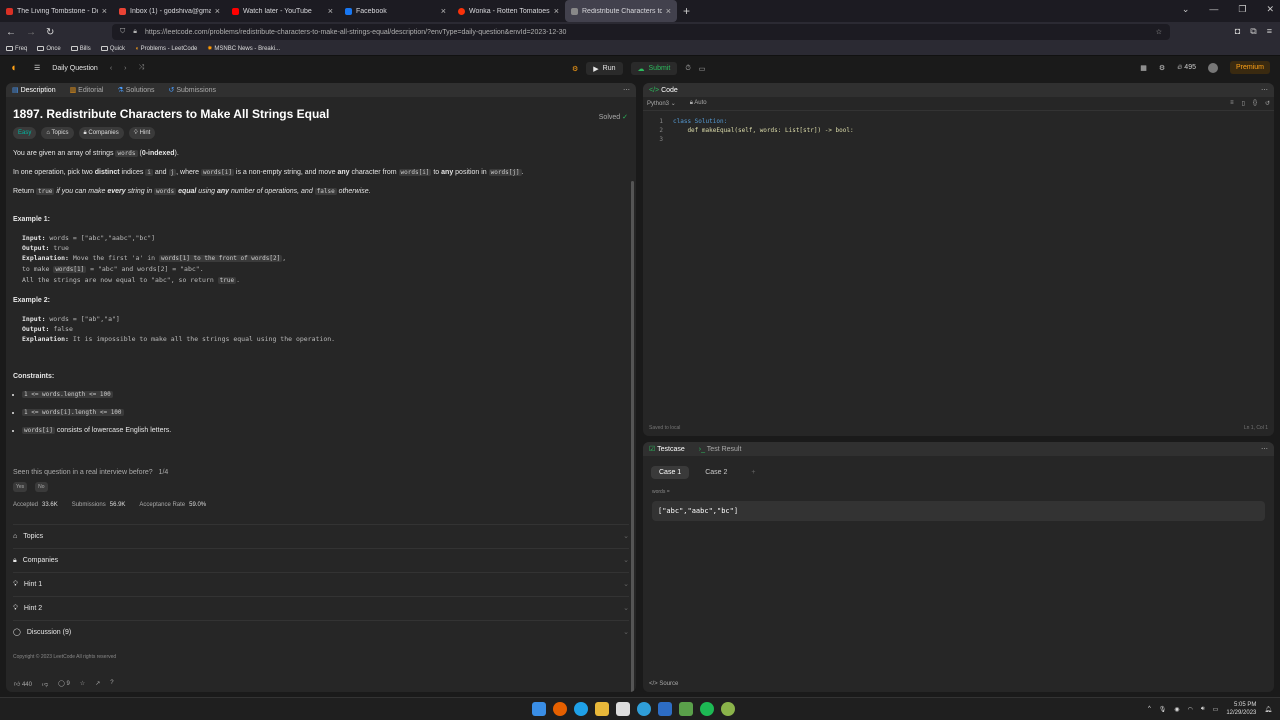  What do you see at coordinates (663, 90) in the screenshot?
I see `tab-code: </> Code` at bounding box center [663, 90].